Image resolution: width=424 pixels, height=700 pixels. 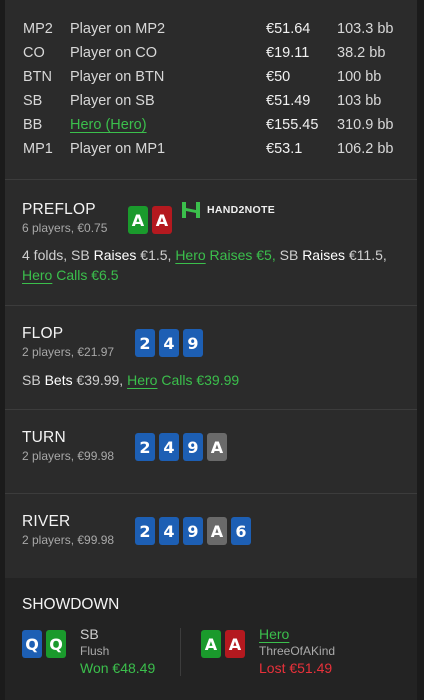 I want to click on player-stack: €53.1, so click(x=284, y=149).